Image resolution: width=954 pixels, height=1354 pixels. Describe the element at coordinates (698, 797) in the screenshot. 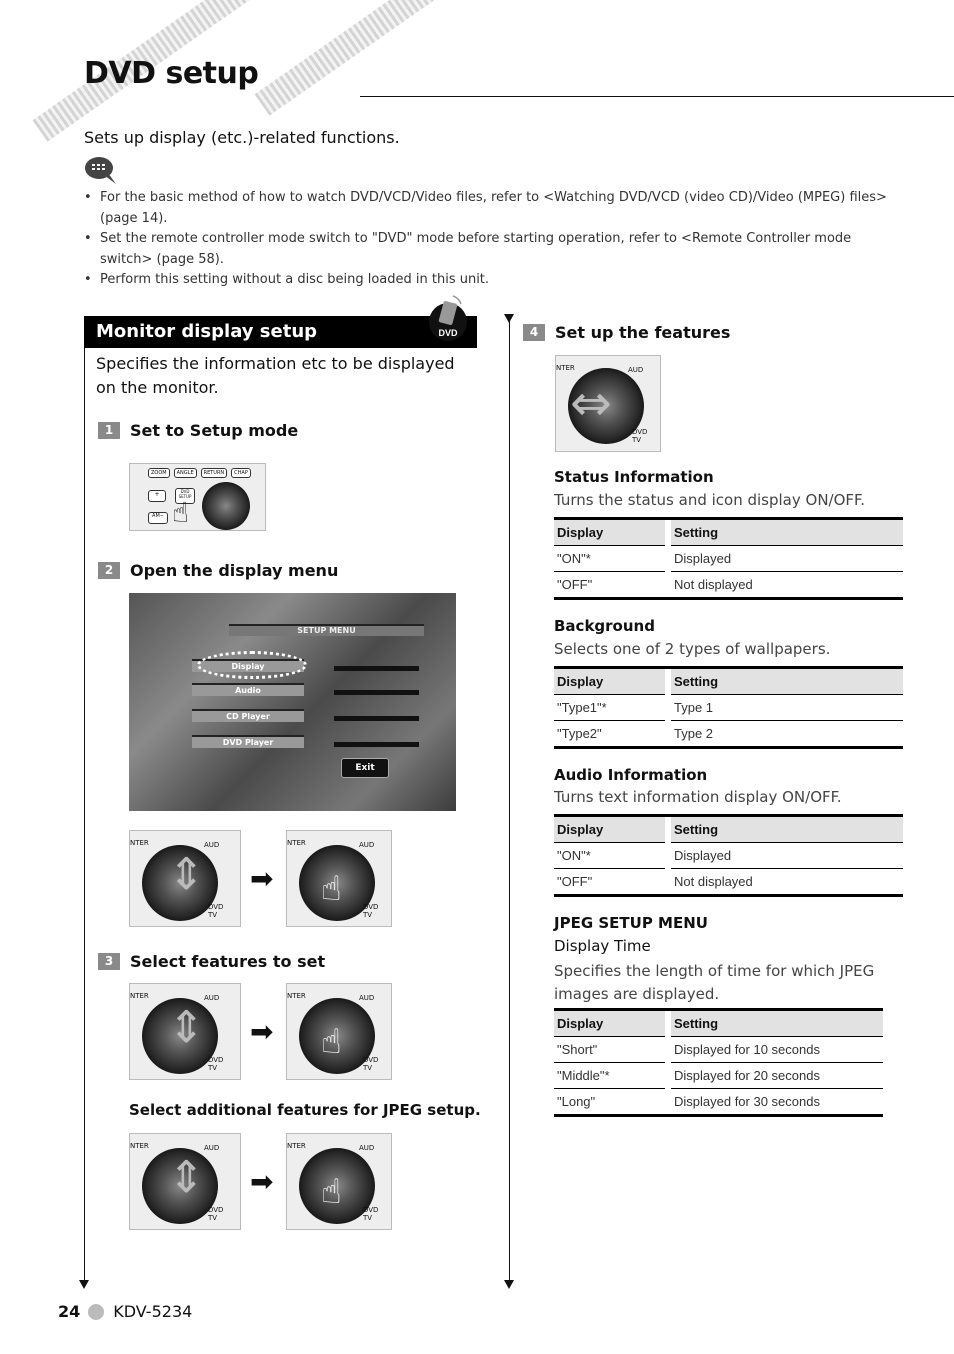

I see `table-description: Turns text information display ON/OFF.` at that location.